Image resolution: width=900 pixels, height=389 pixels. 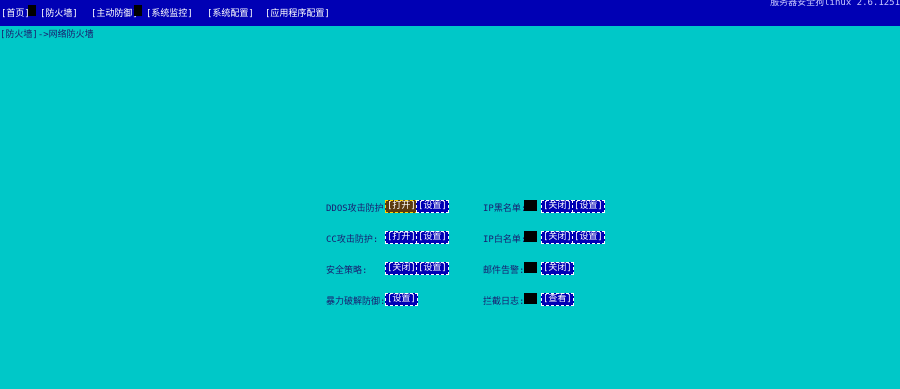 What do you see at coordinates (401, 206) in the screenshot?
I see `ddos-toggle-button: [打开]` at bounding box center [401, 206].